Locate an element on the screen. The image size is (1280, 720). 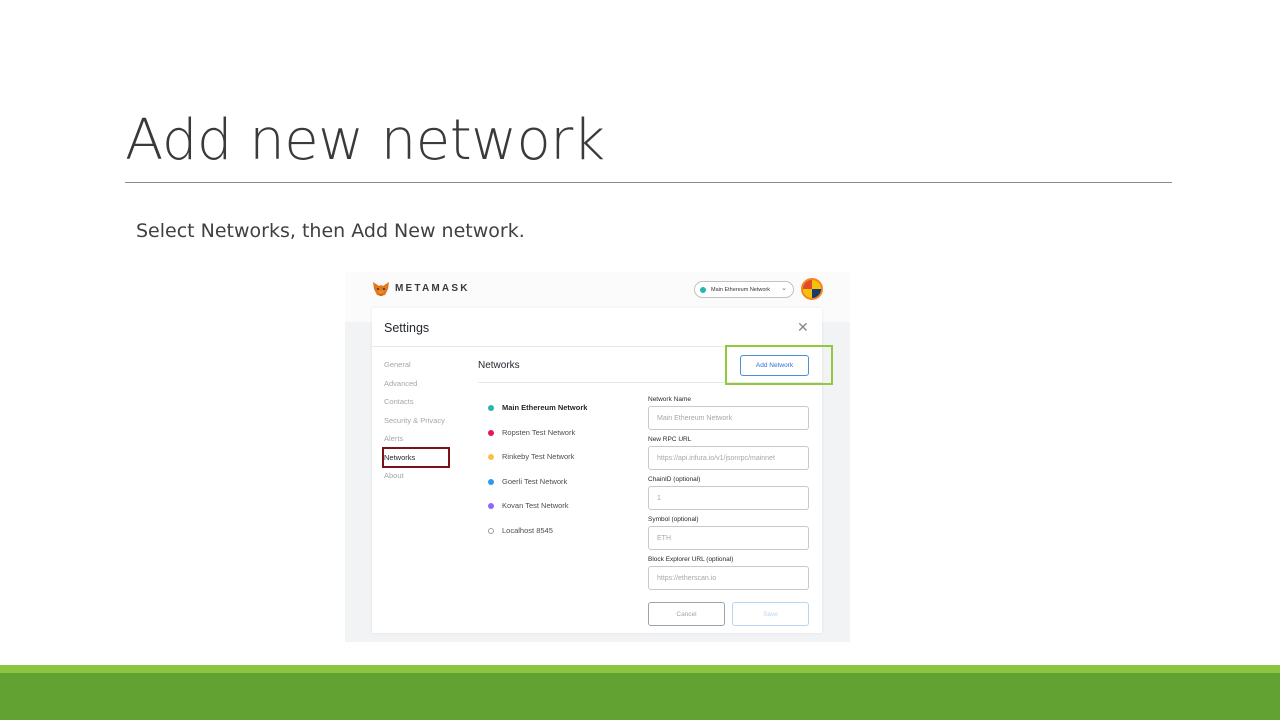
sidebar-item-advanced: Advanced is located at coordinates (400, 383).